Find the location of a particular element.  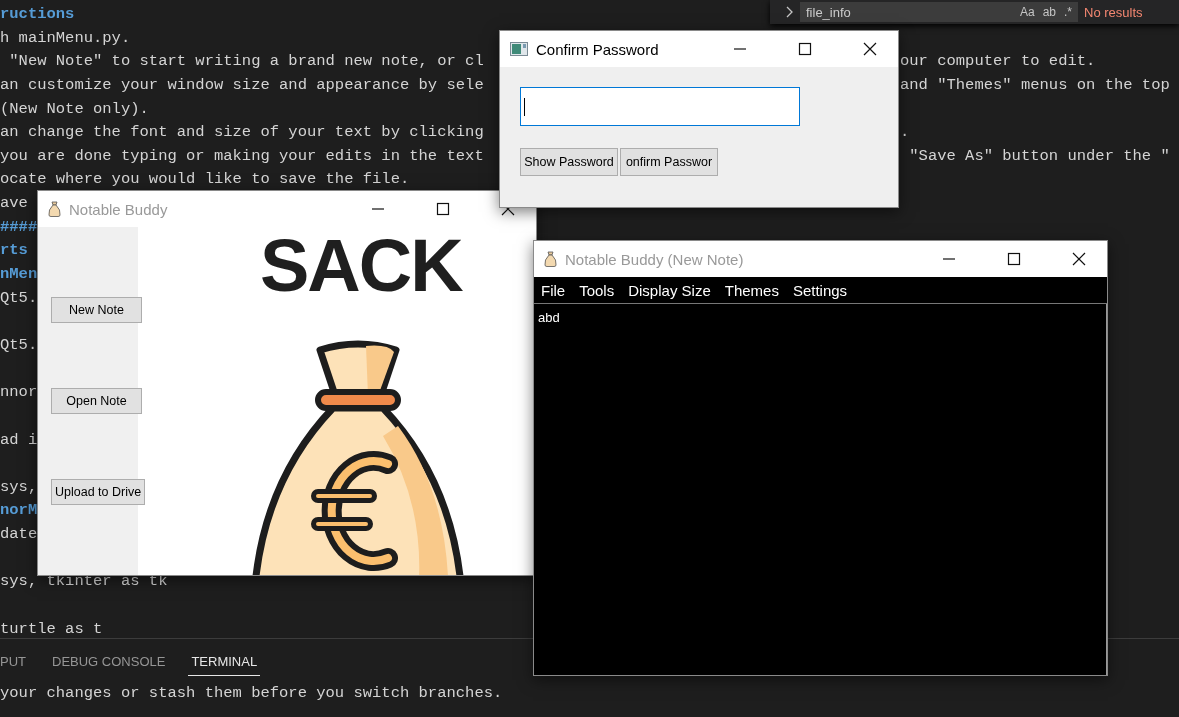

menu-button: New Note is located at coordinates (96, 310).